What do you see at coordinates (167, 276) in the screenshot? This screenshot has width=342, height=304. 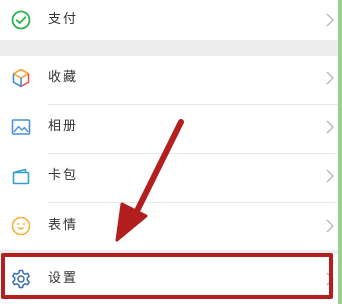 I see `settings-highlight-box` at bounding box center [167, 276].